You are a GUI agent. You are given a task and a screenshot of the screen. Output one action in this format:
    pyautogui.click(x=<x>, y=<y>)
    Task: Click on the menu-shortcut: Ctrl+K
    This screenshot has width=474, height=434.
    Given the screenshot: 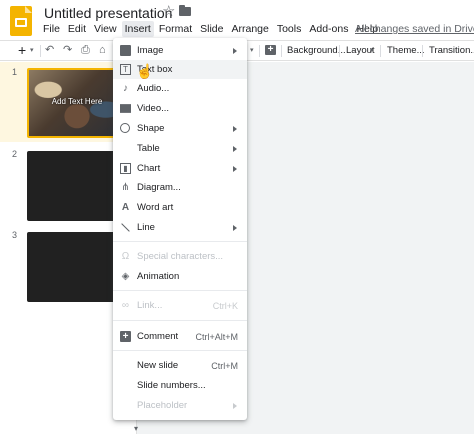 What is the action you would take?
    pyautogui.click(x=225, y=305)
    